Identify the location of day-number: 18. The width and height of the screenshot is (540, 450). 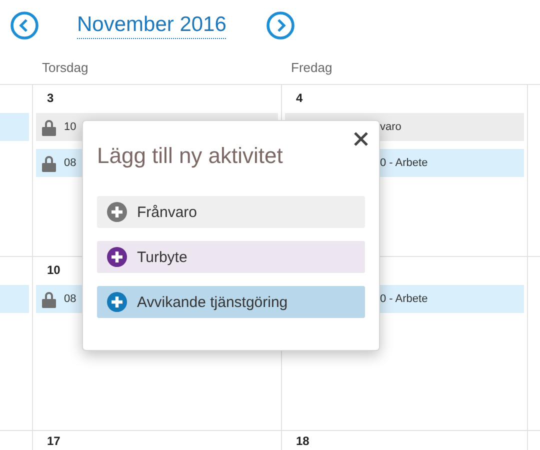
(302, 441).